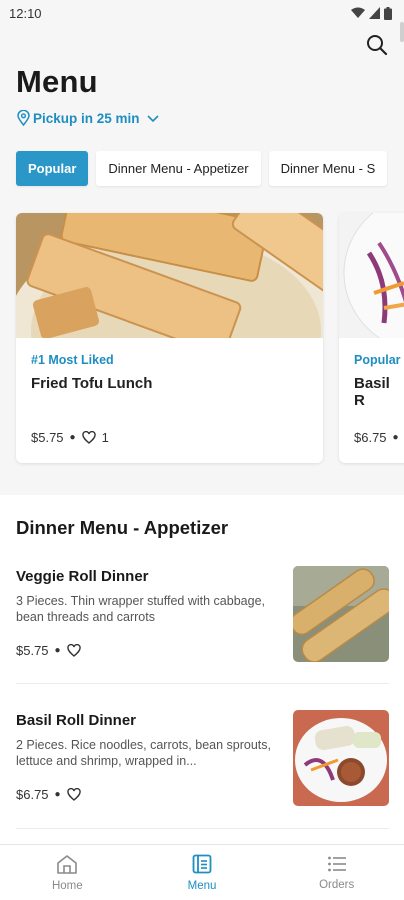 This screenshot has width=404, height=900. What do you see at coordinates (358, 12) in the screenshot?
I see `wifi-icon` at bounding box center [358, 12].